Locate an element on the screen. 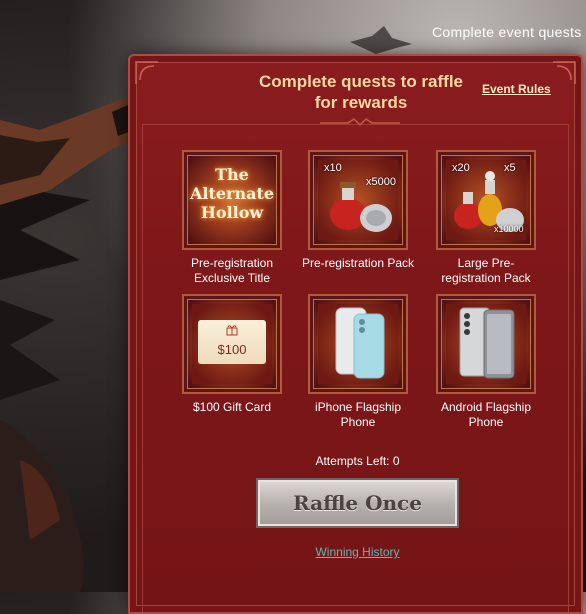 The height and width of the screenshot is (614, 586). reward-label: $100 Gift Card is located at coordinates (232, 407).